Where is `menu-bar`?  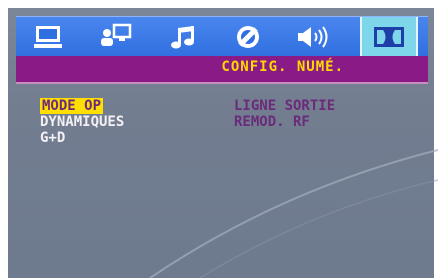 menu-bar is located at coordinates (222, 36).